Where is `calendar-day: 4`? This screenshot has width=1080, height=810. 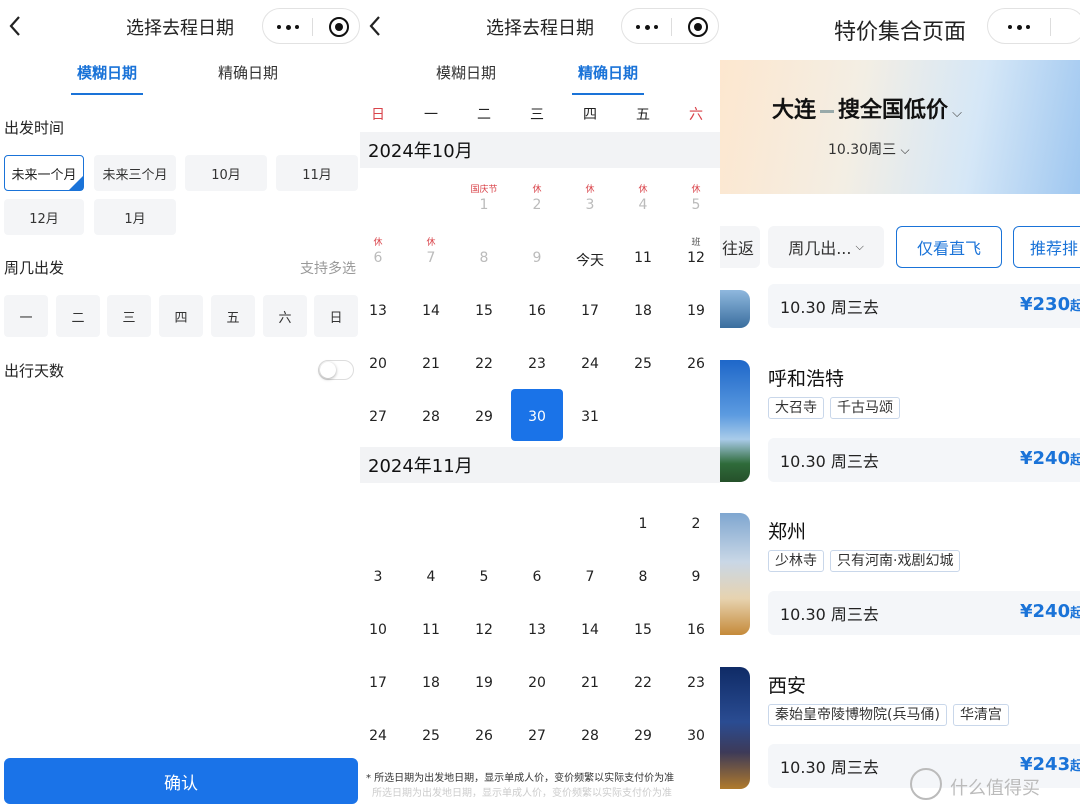 calendar-day: 4 is located at coordinates (431, 575).